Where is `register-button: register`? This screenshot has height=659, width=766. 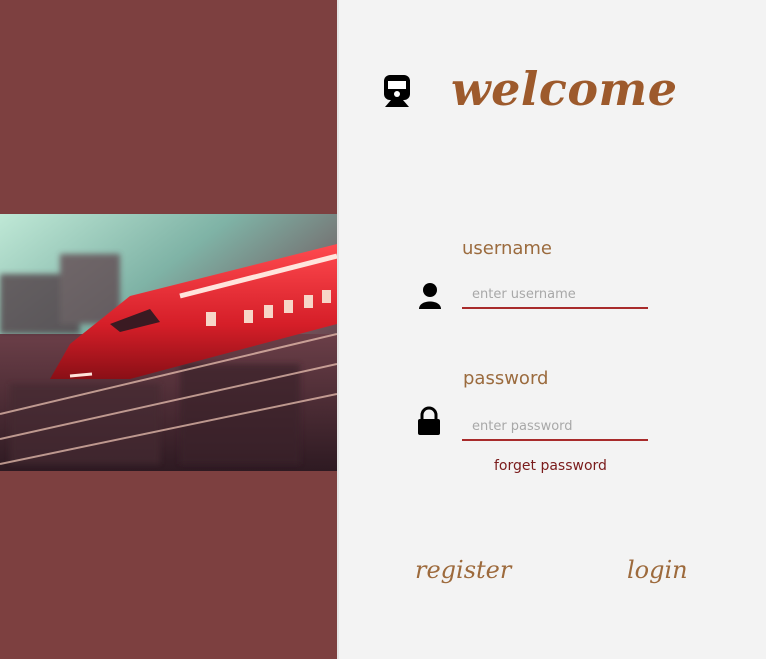 register-button: register is located at coordinates (463, 570).